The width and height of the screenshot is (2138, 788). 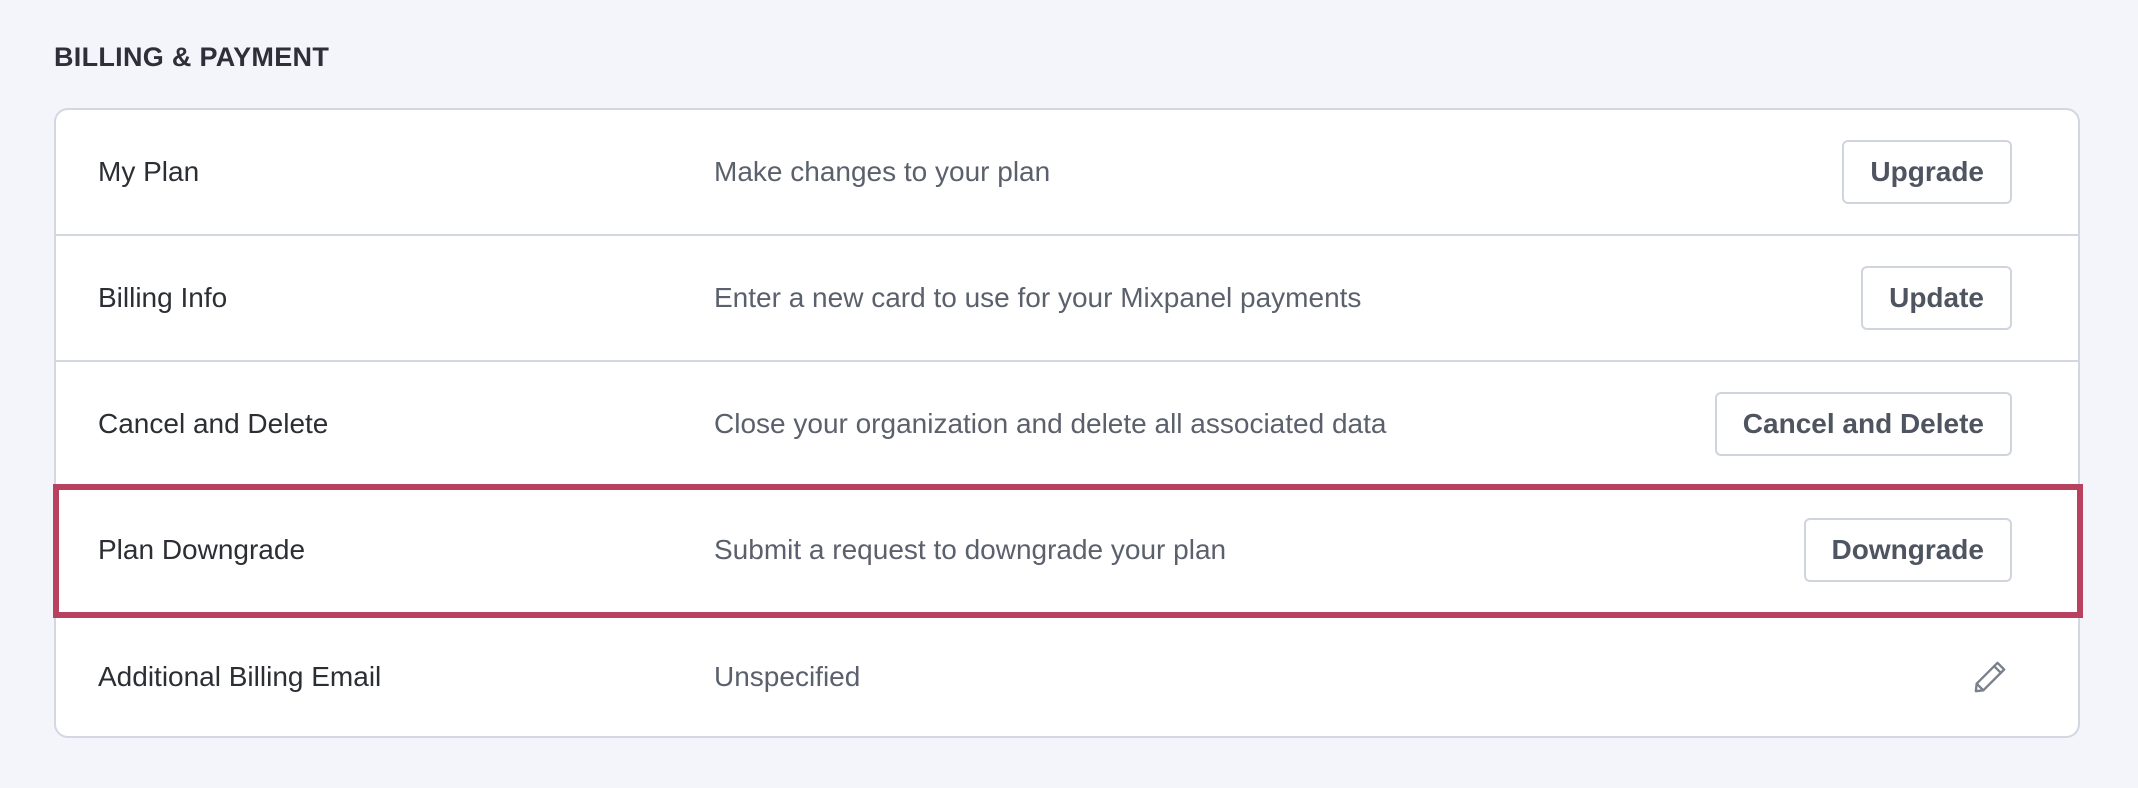 I want to click on update-button: Update, so click(x=1936, y=298).